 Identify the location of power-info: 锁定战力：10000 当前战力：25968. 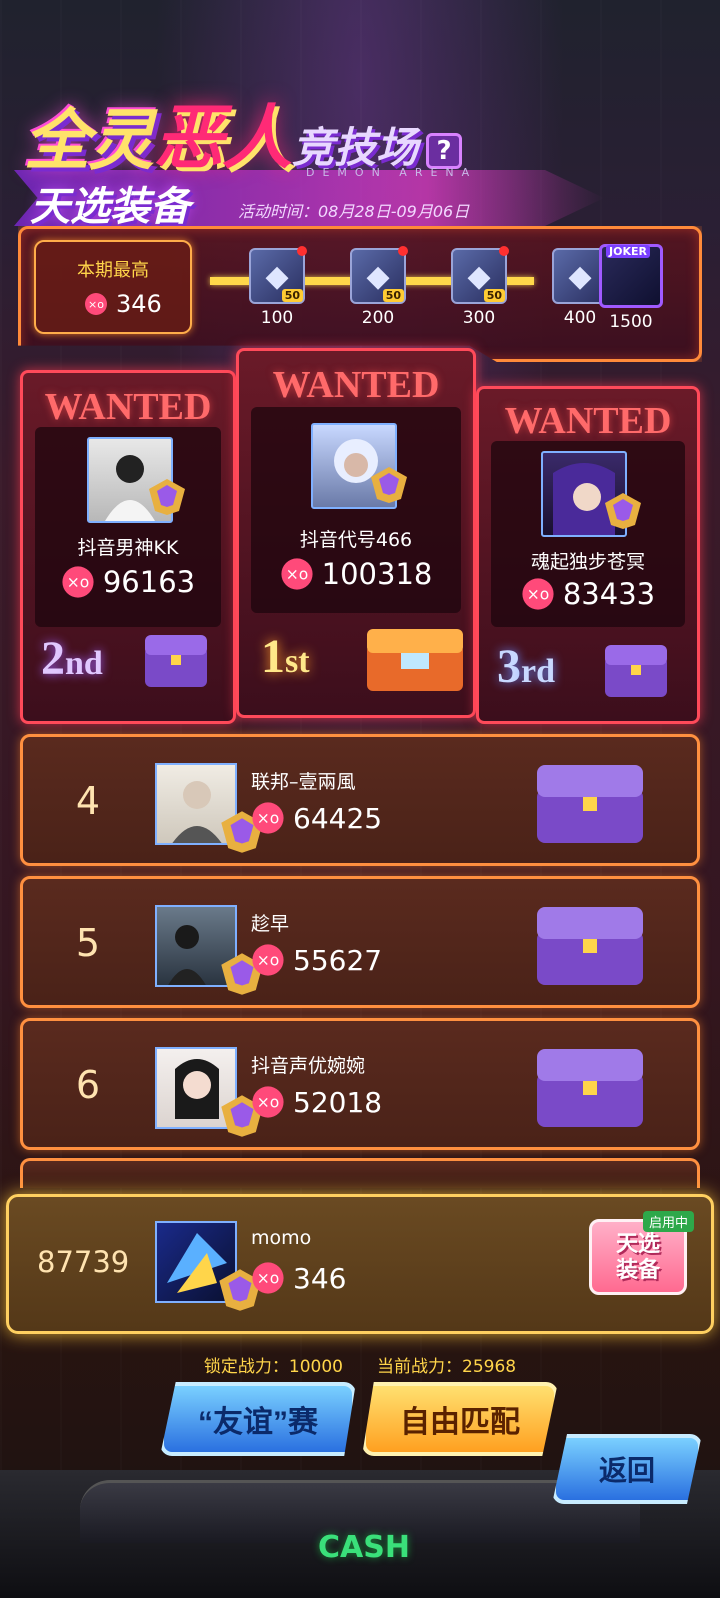
(360, 1364).